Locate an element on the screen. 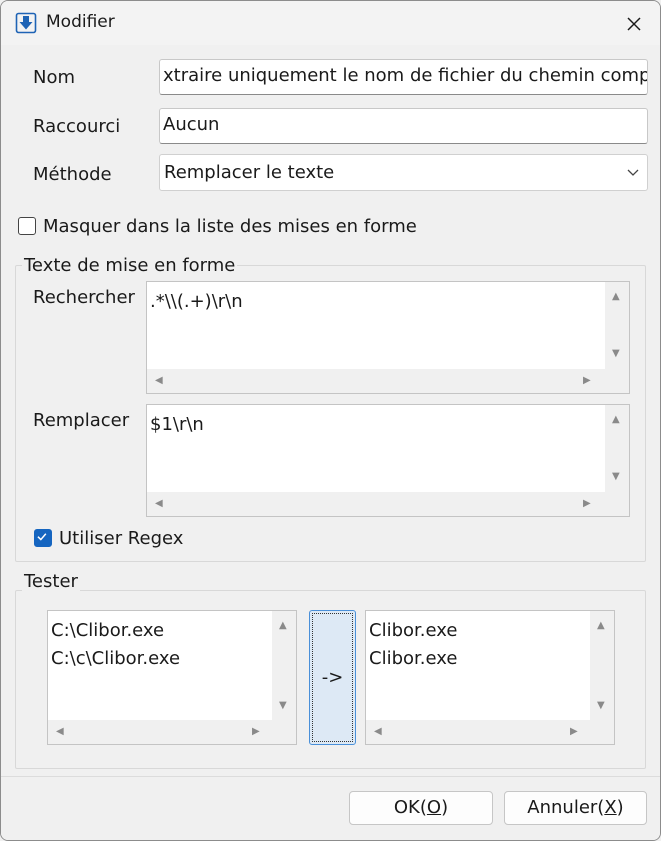 The height and width of the screenshot is (841, 661). tester-input-text: C:\Clibor.exe C:\c\Clibor.exe is located at coordinates (160, 665).